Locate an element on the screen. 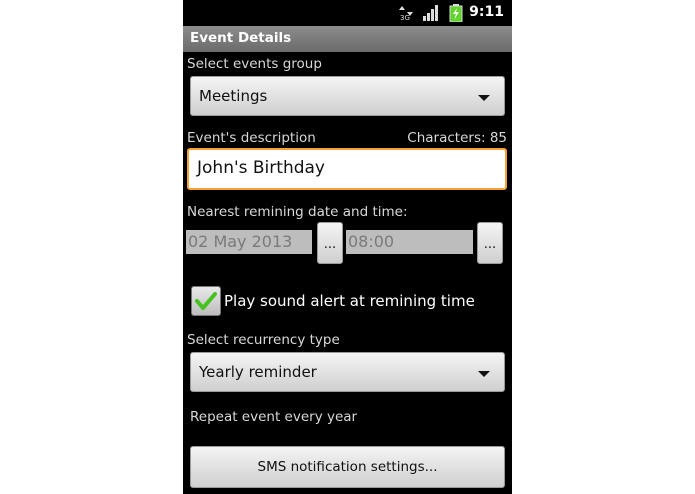 The height and width of the screenshot is (494, 695). description-input: John's Birthday is located at coordinates (347, 169).